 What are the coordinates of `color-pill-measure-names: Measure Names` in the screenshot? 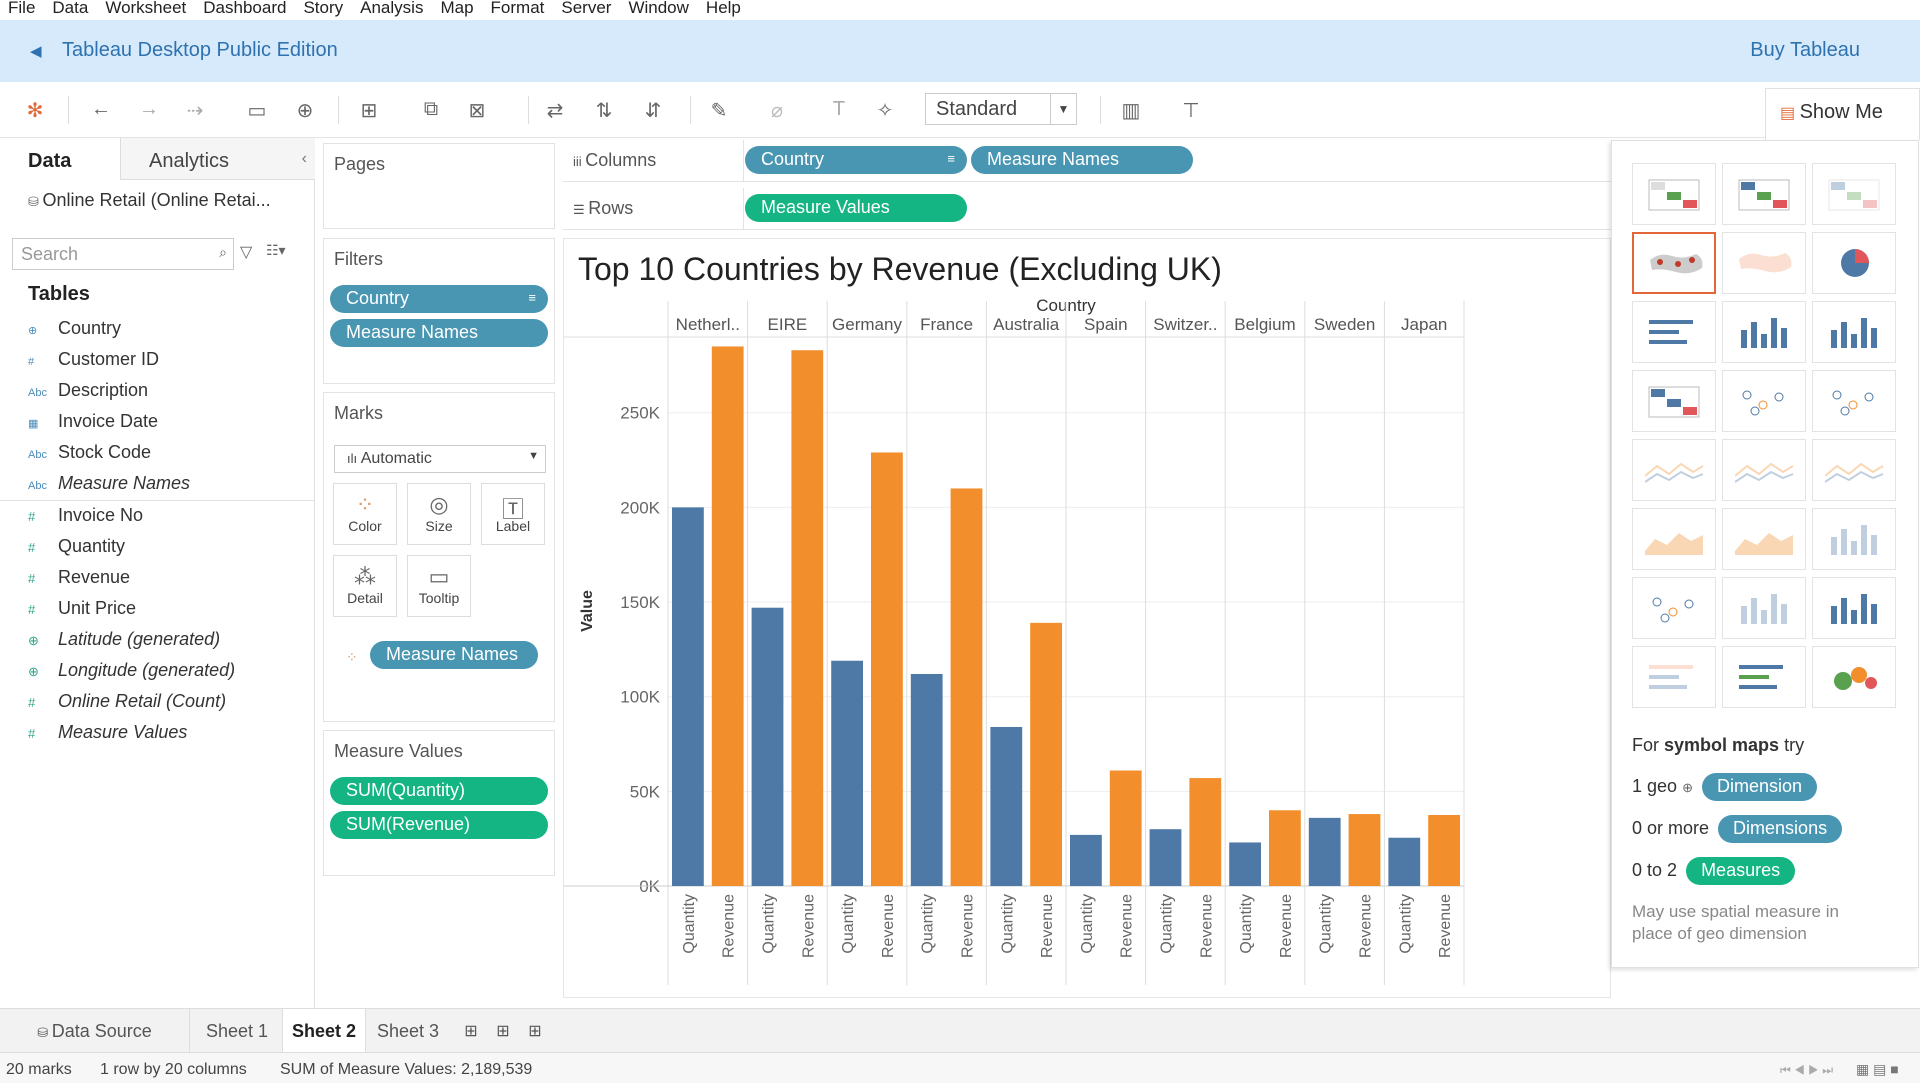 It's located at (454, 655).